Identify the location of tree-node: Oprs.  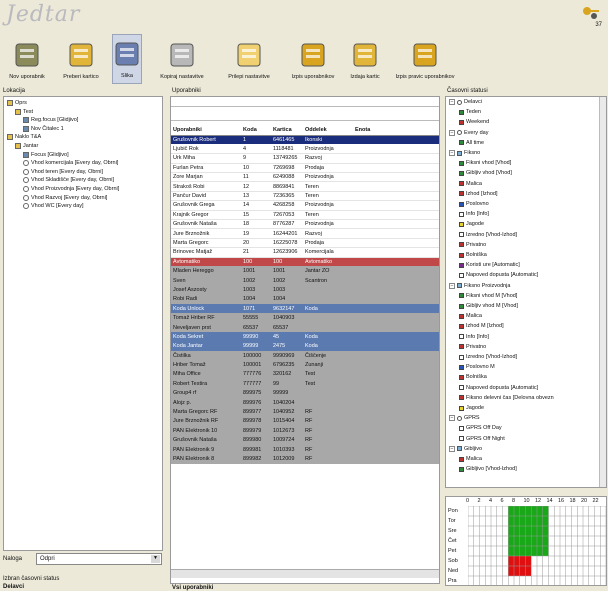
(17, 103).